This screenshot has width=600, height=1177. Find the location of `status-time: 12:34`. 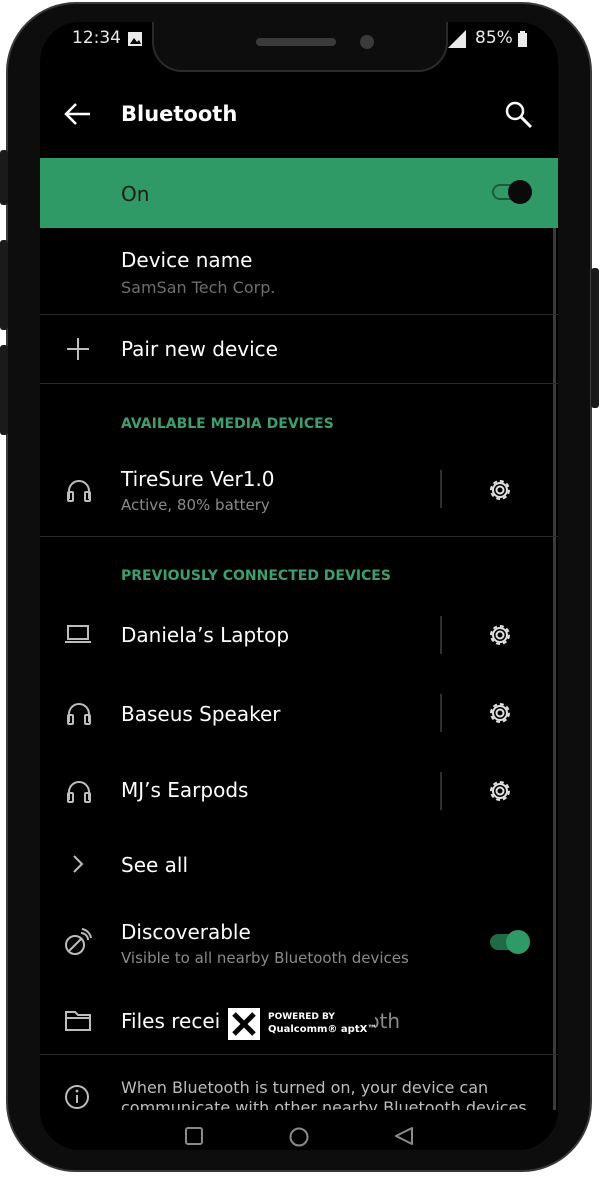

status-time: 12:34 is located at coordinates (96, 38).